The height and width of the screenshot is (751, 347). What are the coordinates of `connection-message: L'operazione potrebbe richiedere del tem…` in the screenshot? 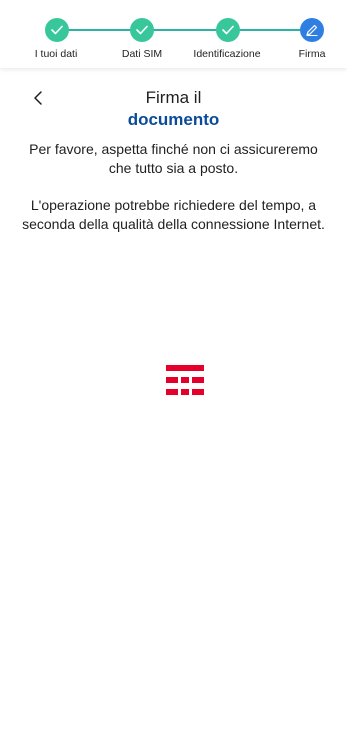 It's located at (173, 214).